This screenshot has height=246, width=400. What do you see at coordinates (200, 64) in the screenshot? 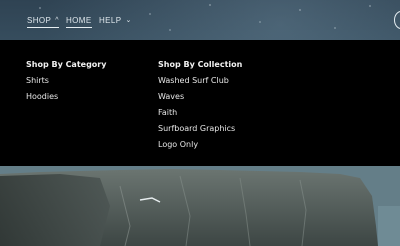
I see `column-heading: Shop By Collection` at bounding box center [200, 64].